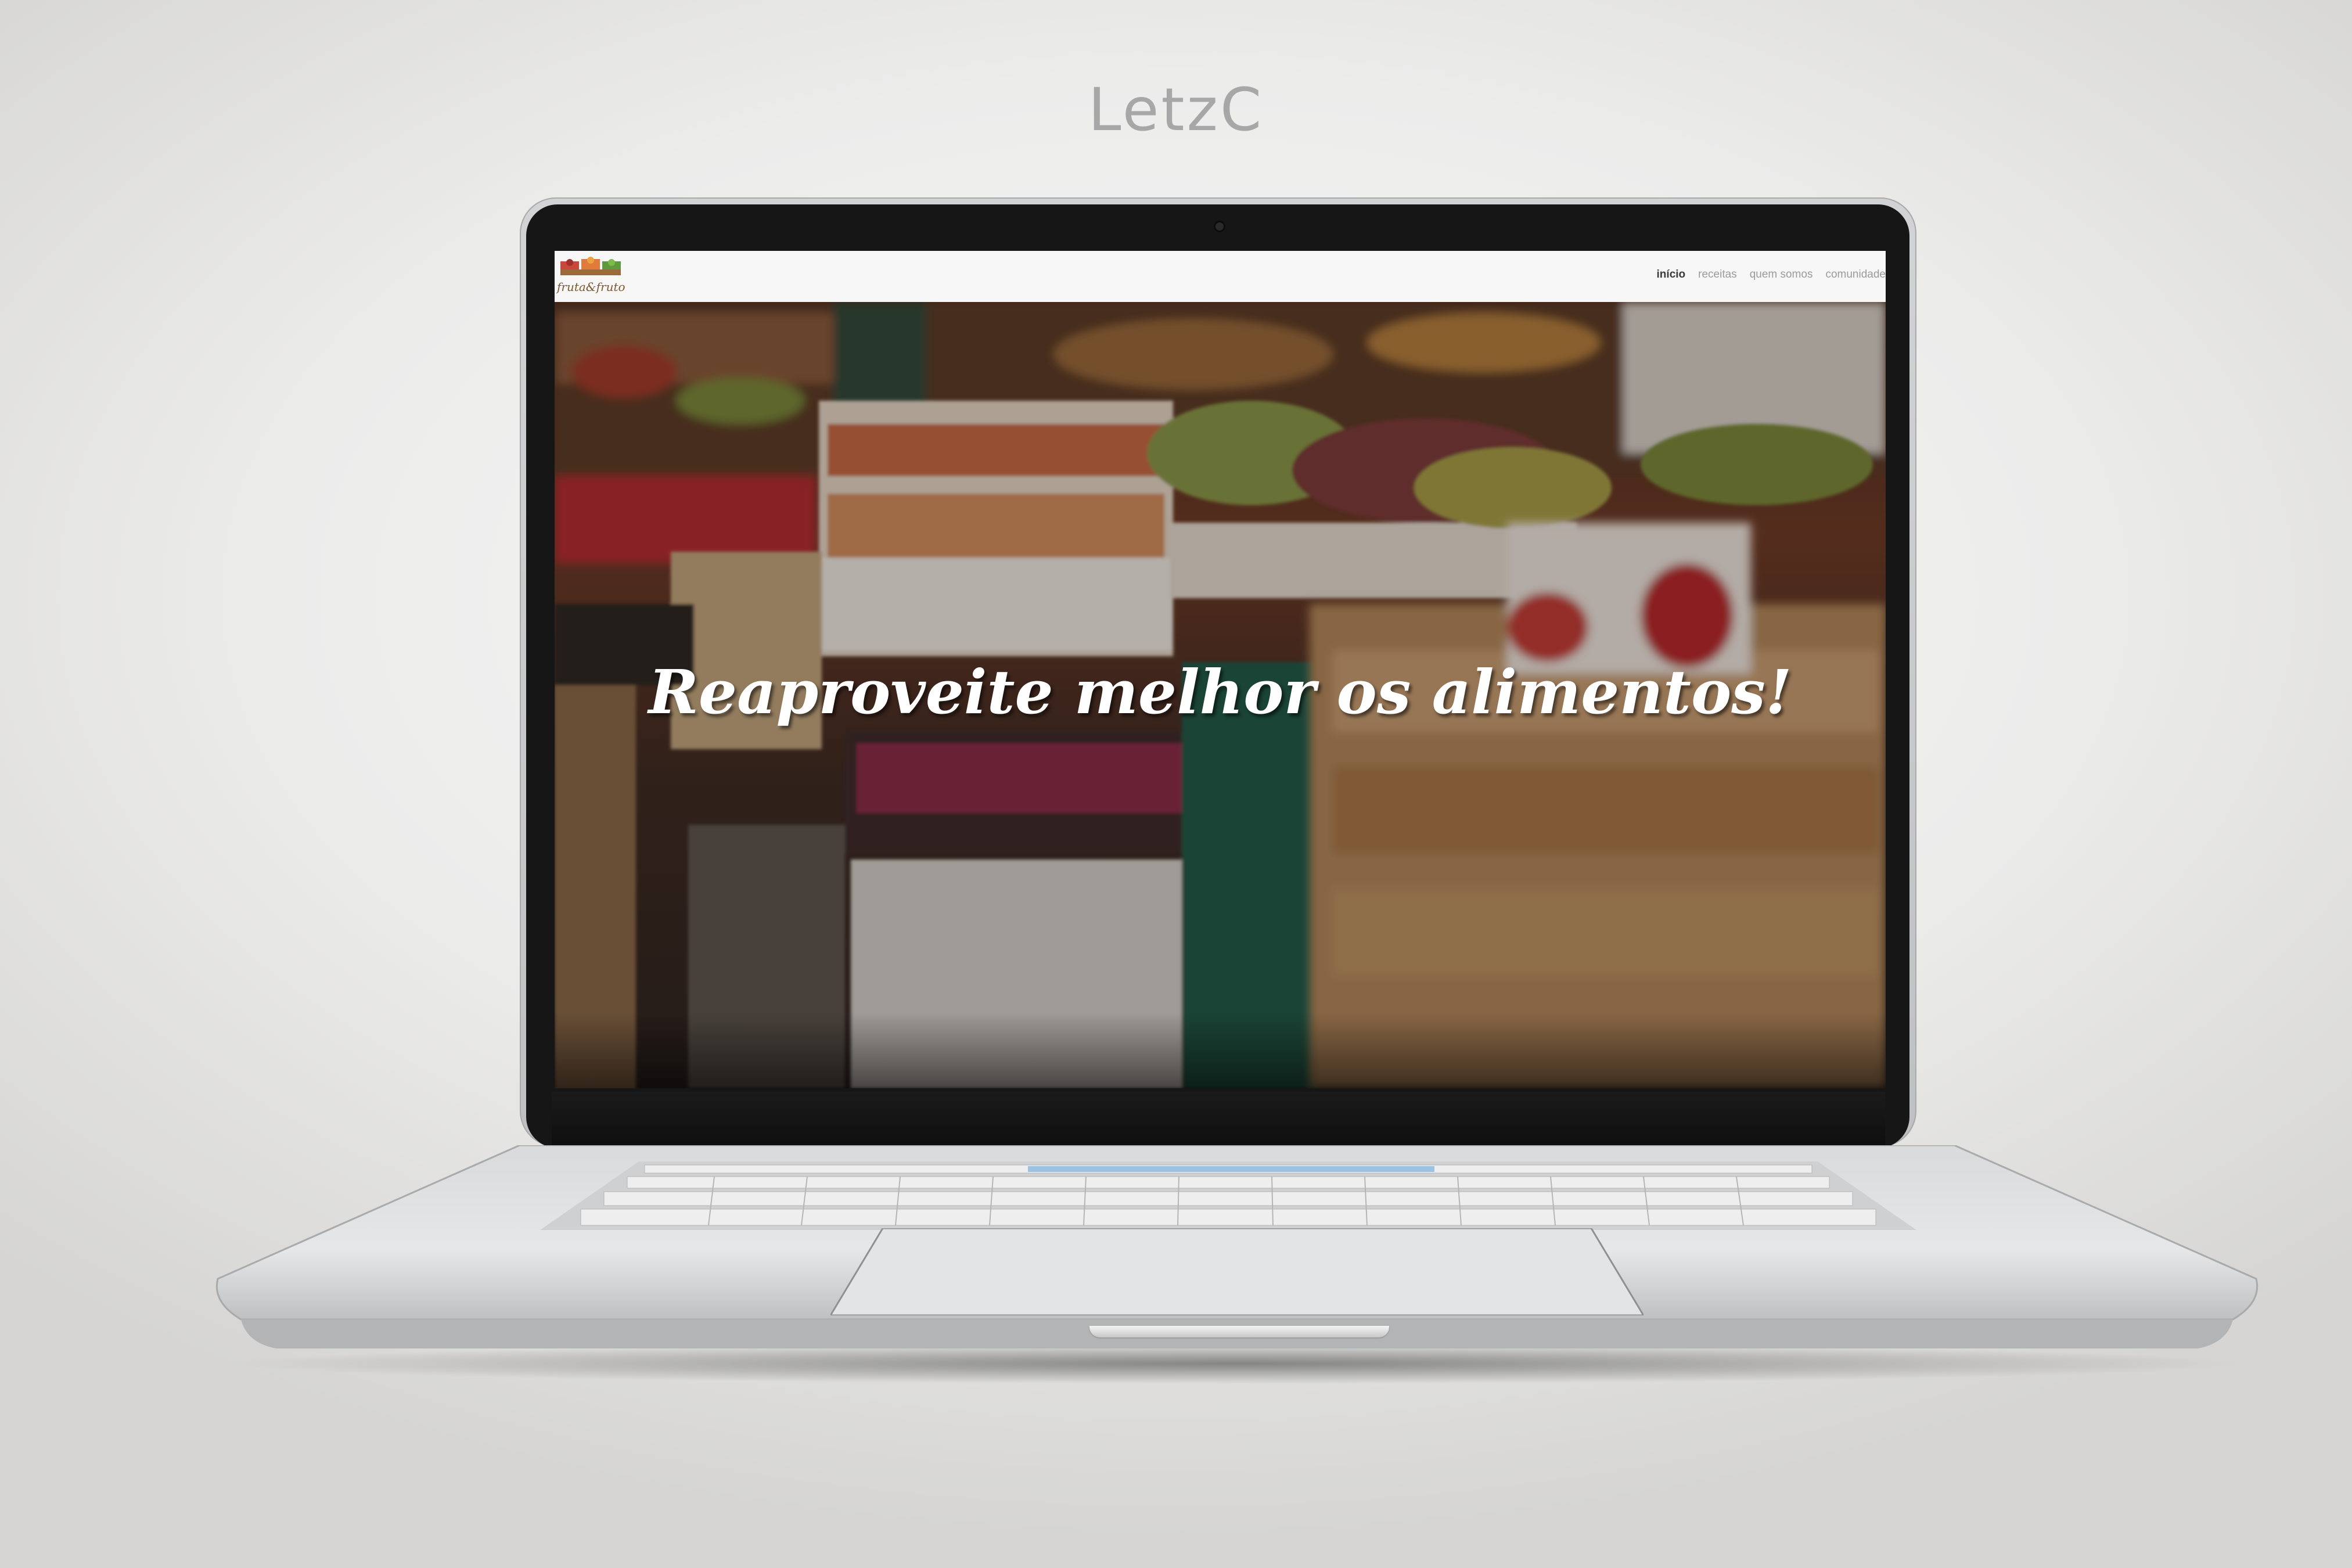 This screenshot has height=1568, width=2352. Describe the element at coordinates (1220, 692) in the screenshot. I see `hero-headline: Reaproveite melhor os alimentos!` at that location.